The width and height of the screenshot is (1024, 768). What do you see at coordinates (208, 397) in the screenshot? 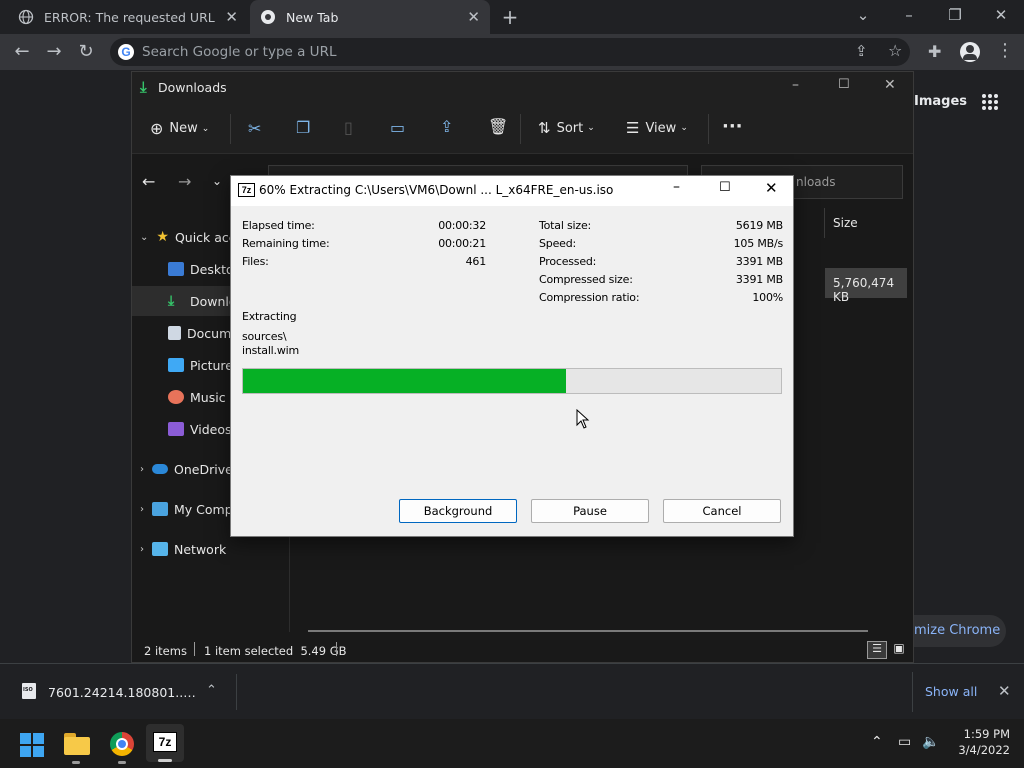
I see `sidebar-item-label: Music` at bounding box center [208, 397].